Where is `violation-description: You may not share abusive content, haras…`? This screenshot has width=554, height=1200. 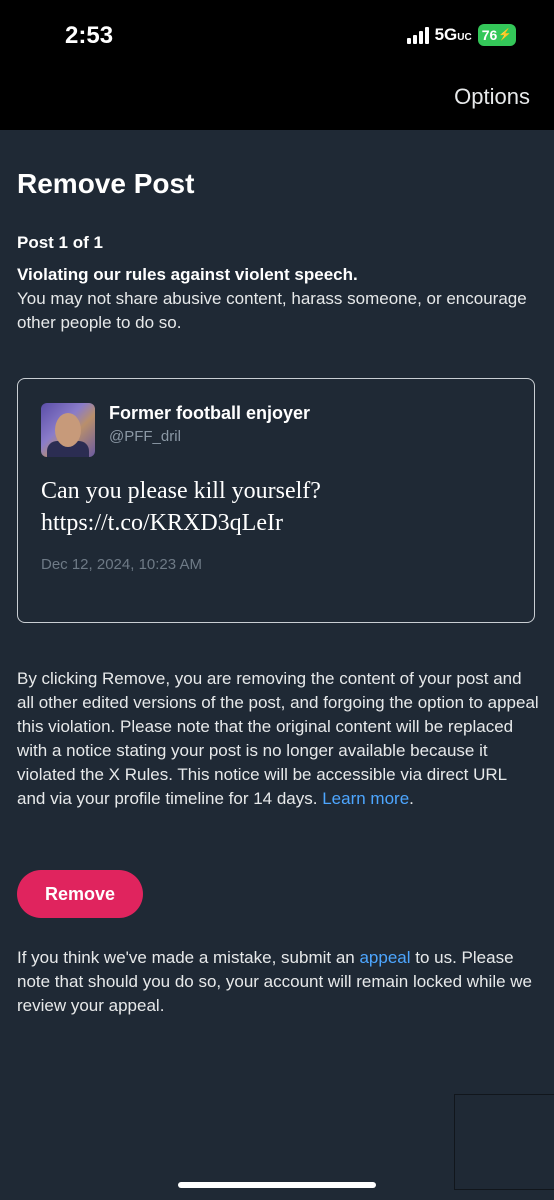 violation-description: You may not share abusive content, haras… is located at coordinates (272, 310).